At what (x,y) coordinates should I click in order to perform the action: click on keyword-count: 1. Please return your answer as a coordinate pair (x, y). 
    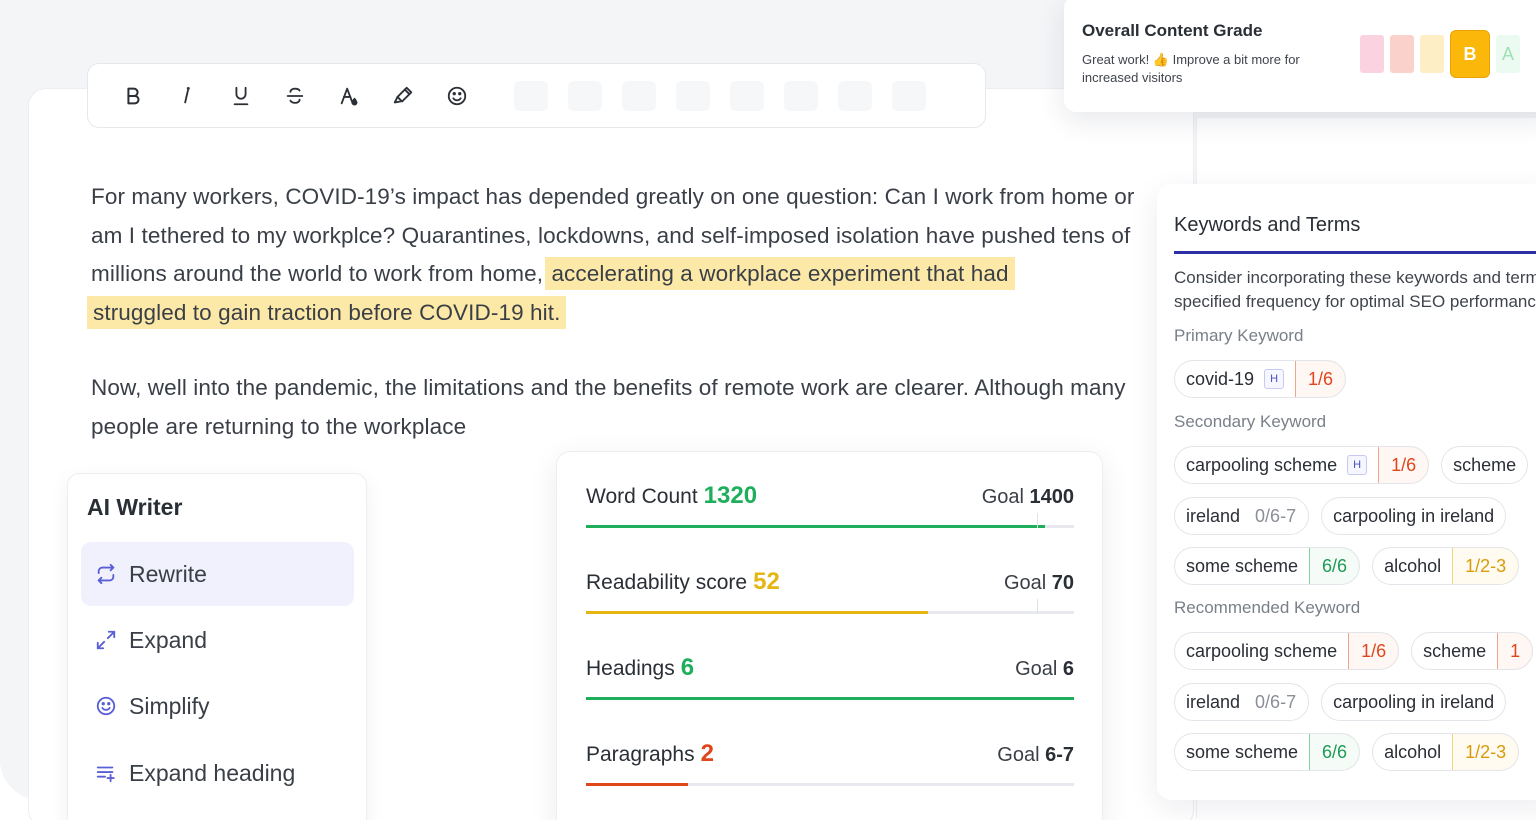
    Looking at the image, I should click on (1515, 651).